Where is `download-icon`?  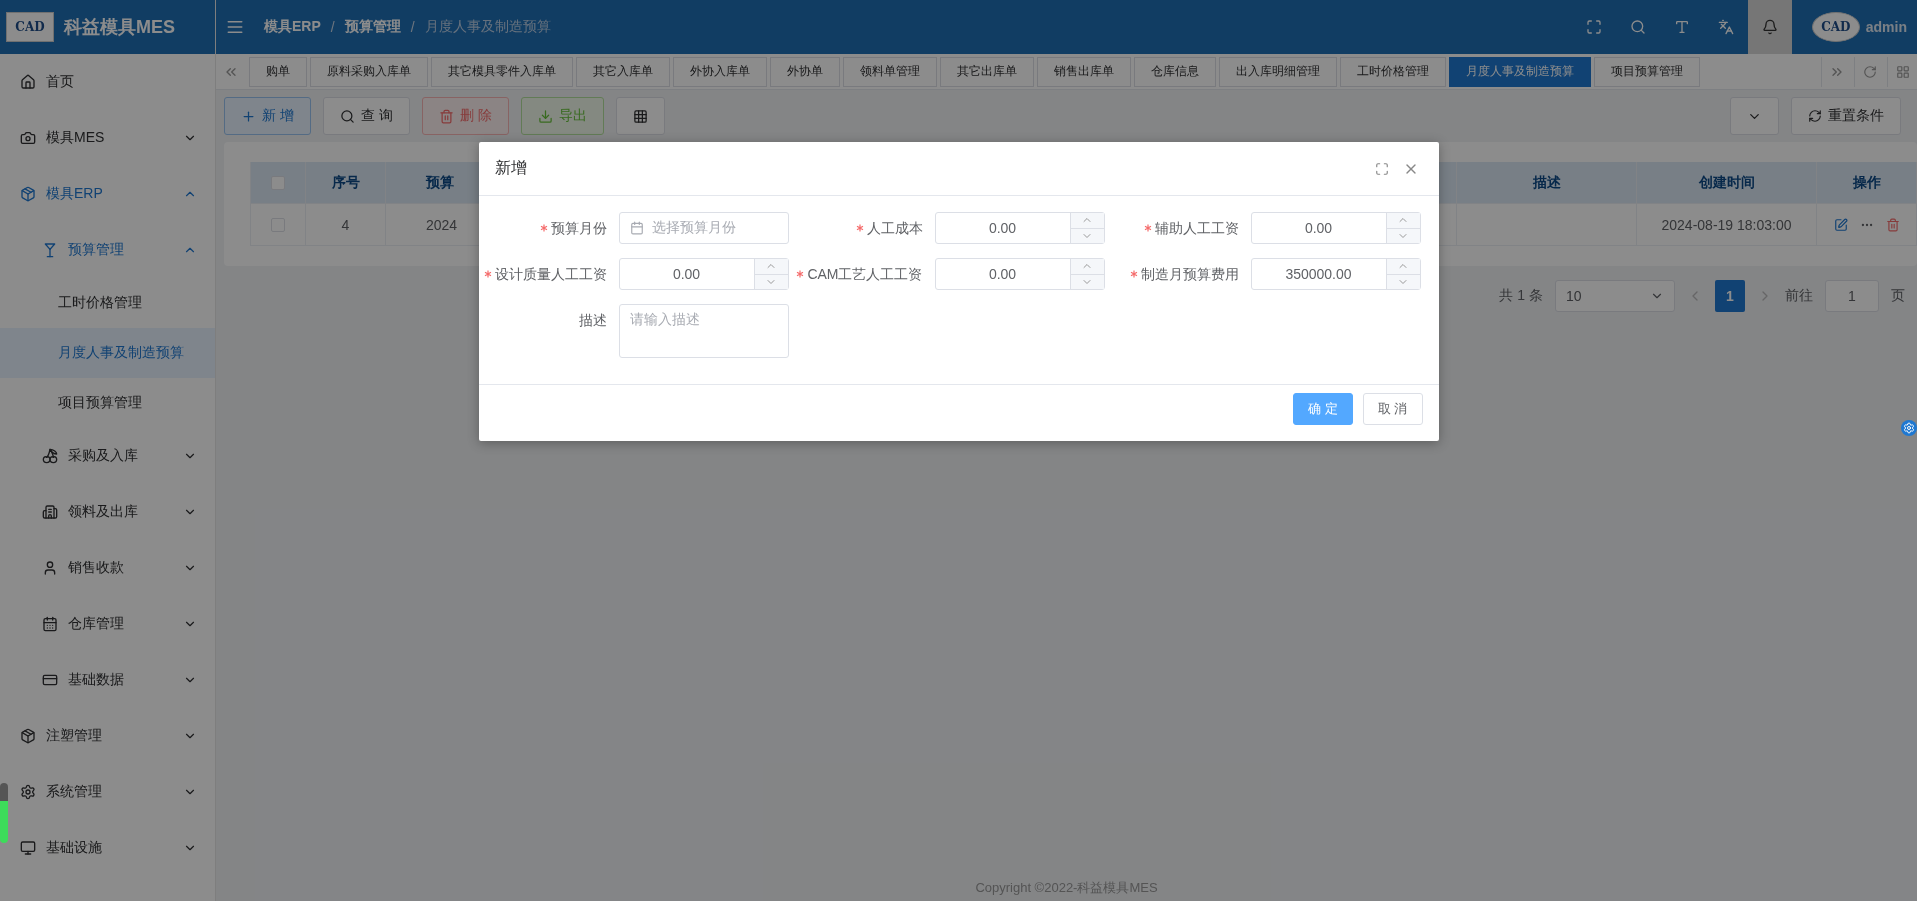 download-icon is located at coordinates (545, 116).